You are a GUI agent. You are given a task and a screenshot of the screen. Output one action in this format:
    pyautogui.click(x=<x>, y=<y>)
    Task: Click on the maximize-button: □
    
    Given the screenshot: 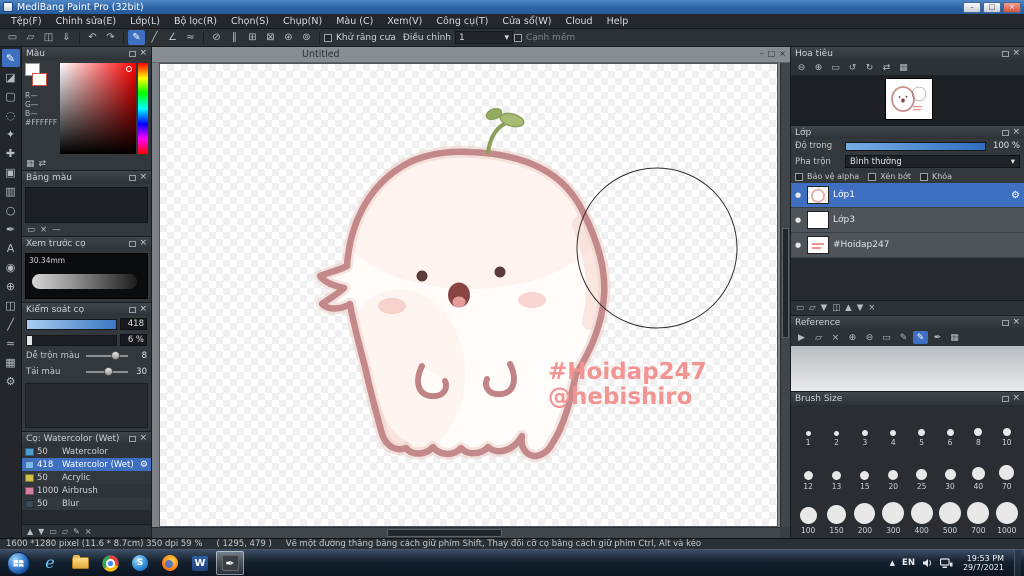 What is the action you would take?
    pyautogui.click(x=992, y=7)
    